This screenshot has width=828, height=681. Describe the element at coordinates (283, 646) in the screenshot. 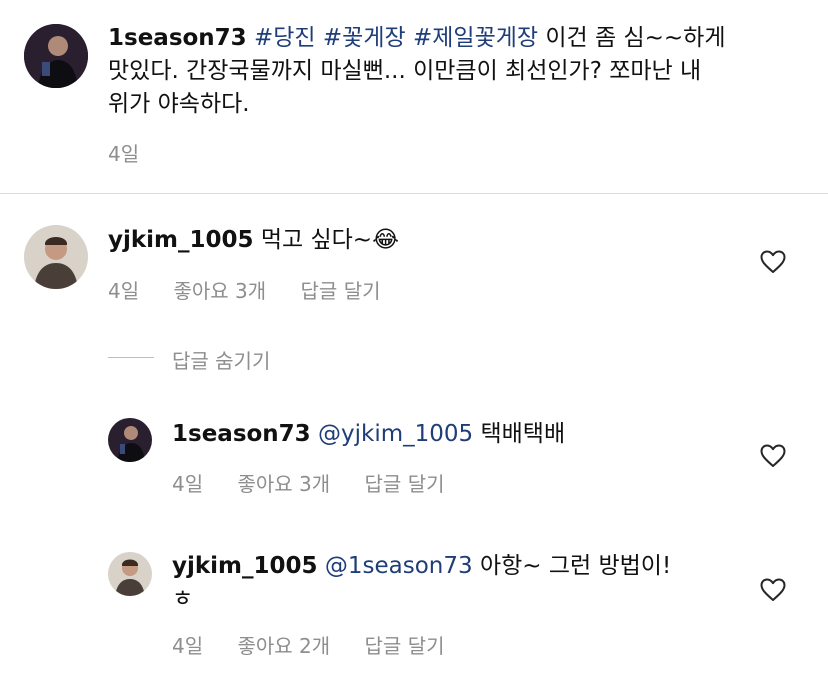

I see `reply-likes-button: 좋아요 2개` at that location.